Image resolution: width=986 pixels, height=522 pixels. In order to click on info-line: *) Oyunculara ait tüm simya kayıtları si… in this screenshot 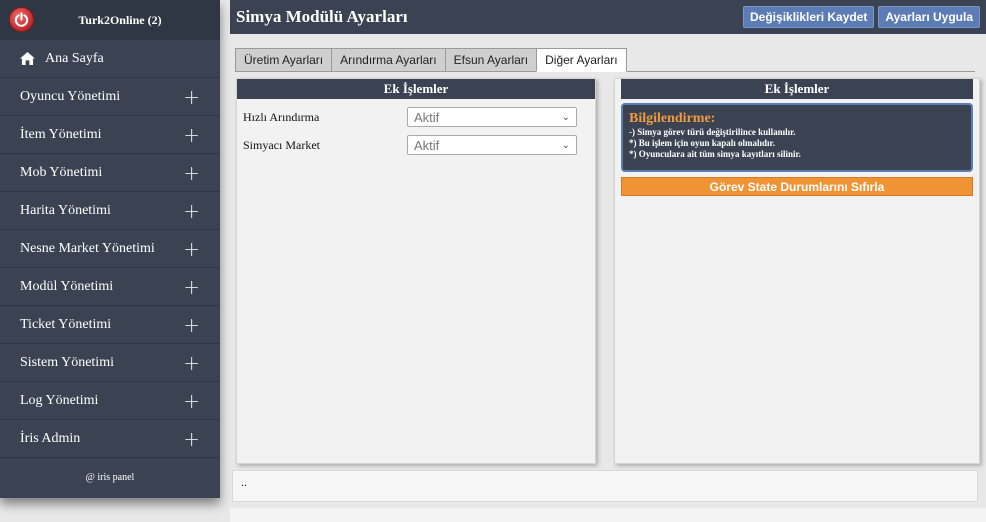, I will do `click(715, 154)`.